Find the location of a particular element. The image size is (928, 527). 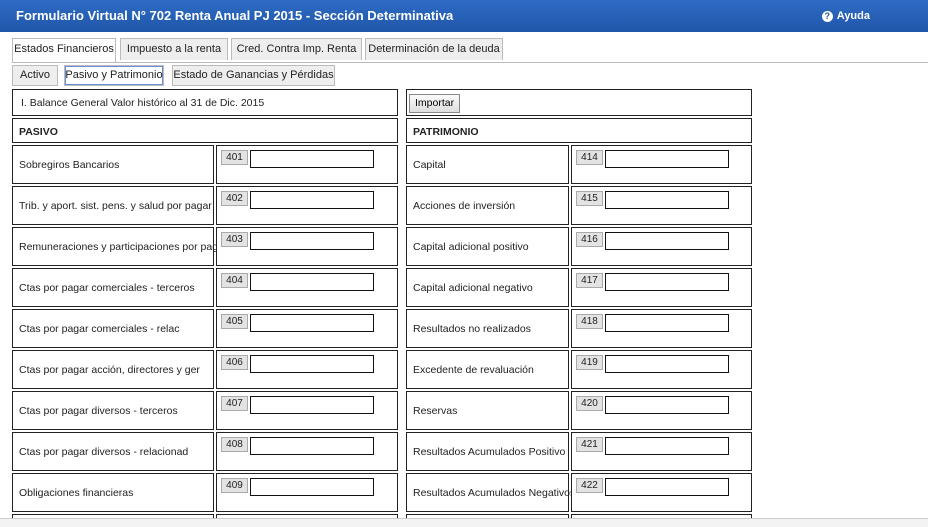

help-link: ? Ayuda is located at coordinates (845, 16).